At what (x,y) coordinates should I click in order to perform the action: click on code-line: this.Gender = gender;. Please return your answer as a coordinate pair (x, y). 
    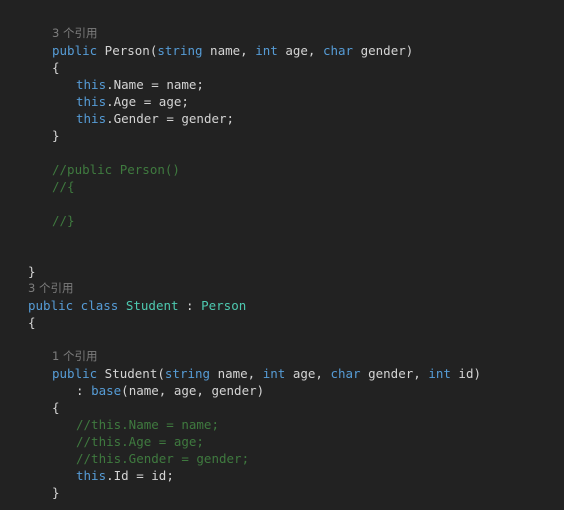
    Looking at the image, I should click on (282, 118).